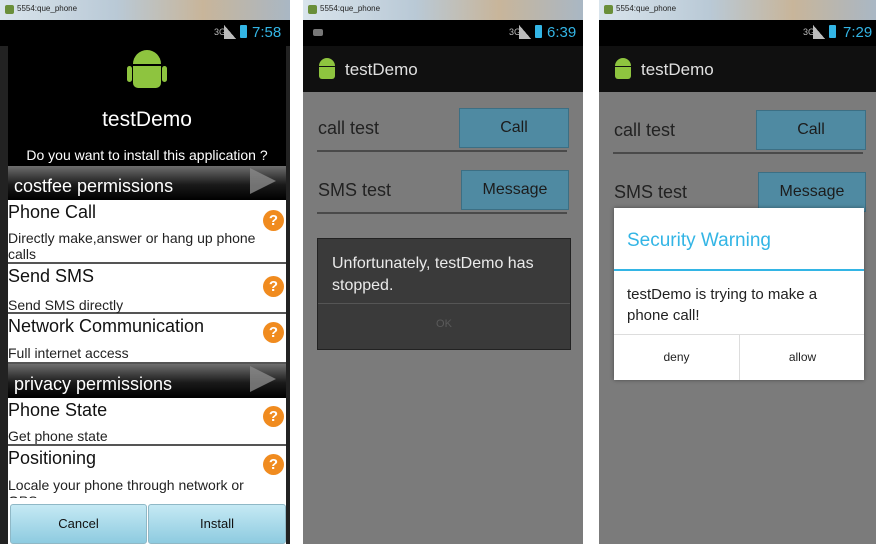 This screenshot has width=876, height=544. Describe the element at coordinates (126, 487) in the screenshot. I see `permission-description: Locale your phone through network or GPS` at that location.